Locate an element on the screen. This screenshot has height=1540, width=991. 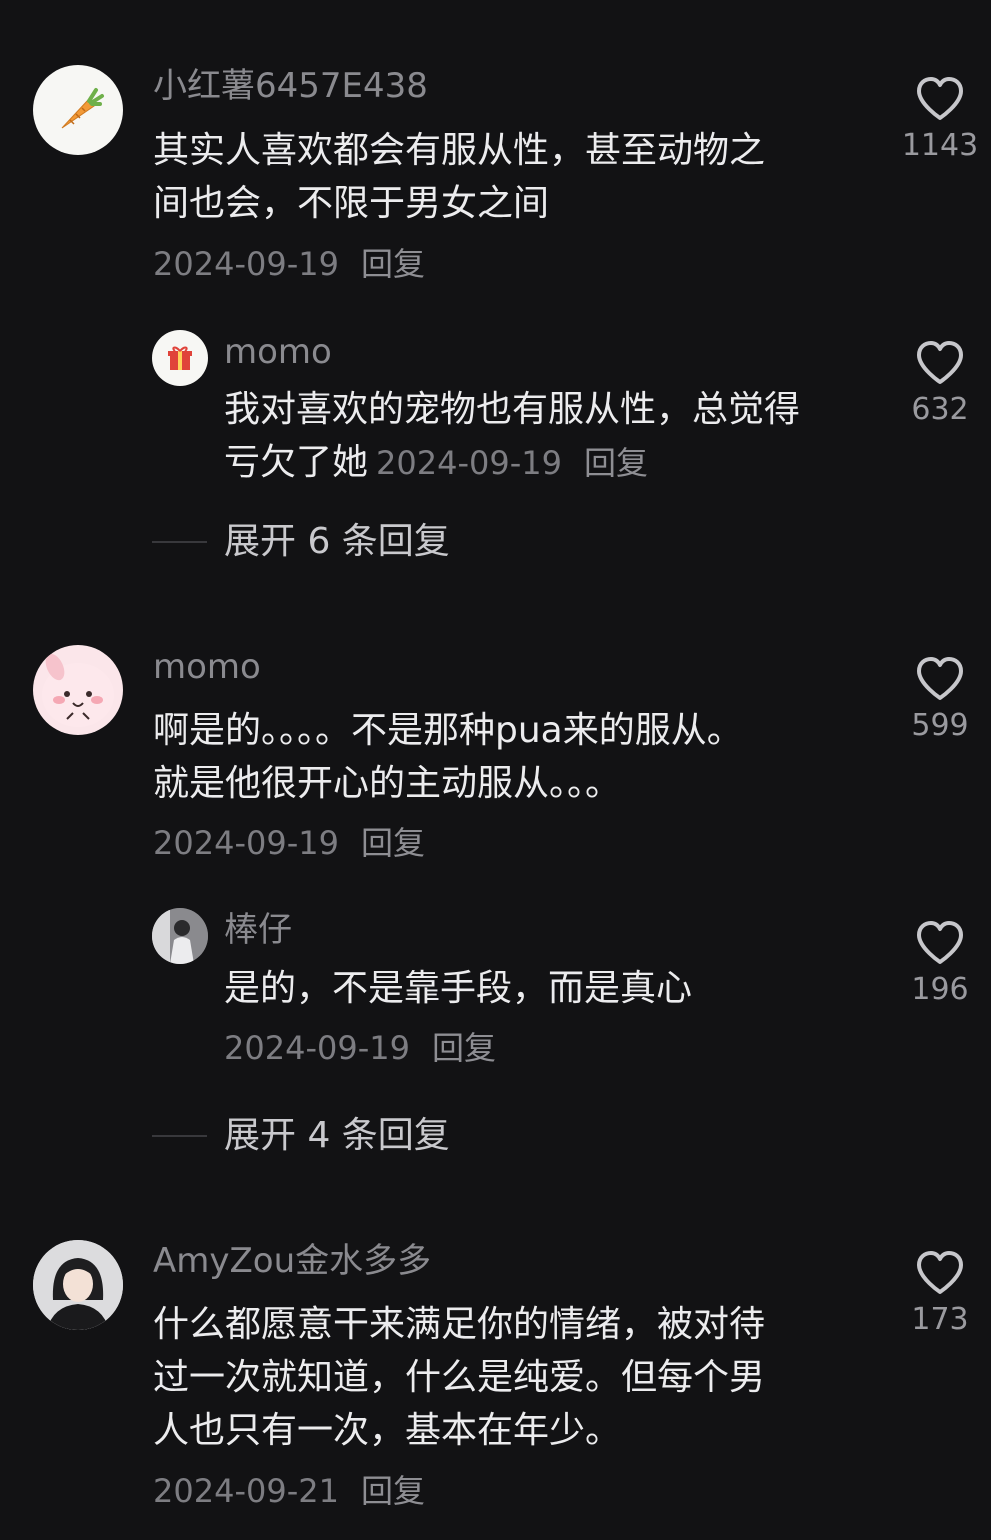
reply-text: 是的，不是靠手段，而是真心 is located at coordinates (458, 988).